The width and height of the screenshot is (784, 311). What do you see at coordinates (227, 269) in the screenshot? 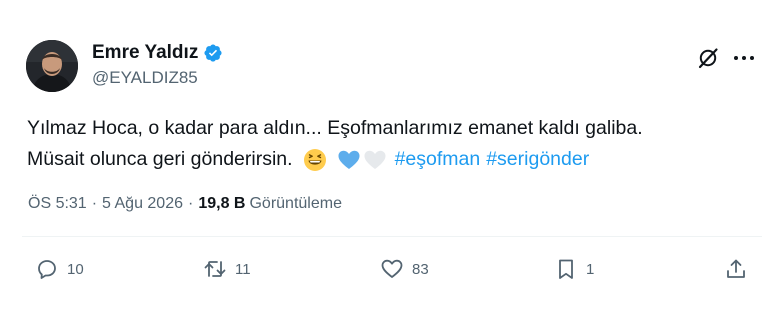
I see `retweet-button: 11` at bounding box center [227, 269].